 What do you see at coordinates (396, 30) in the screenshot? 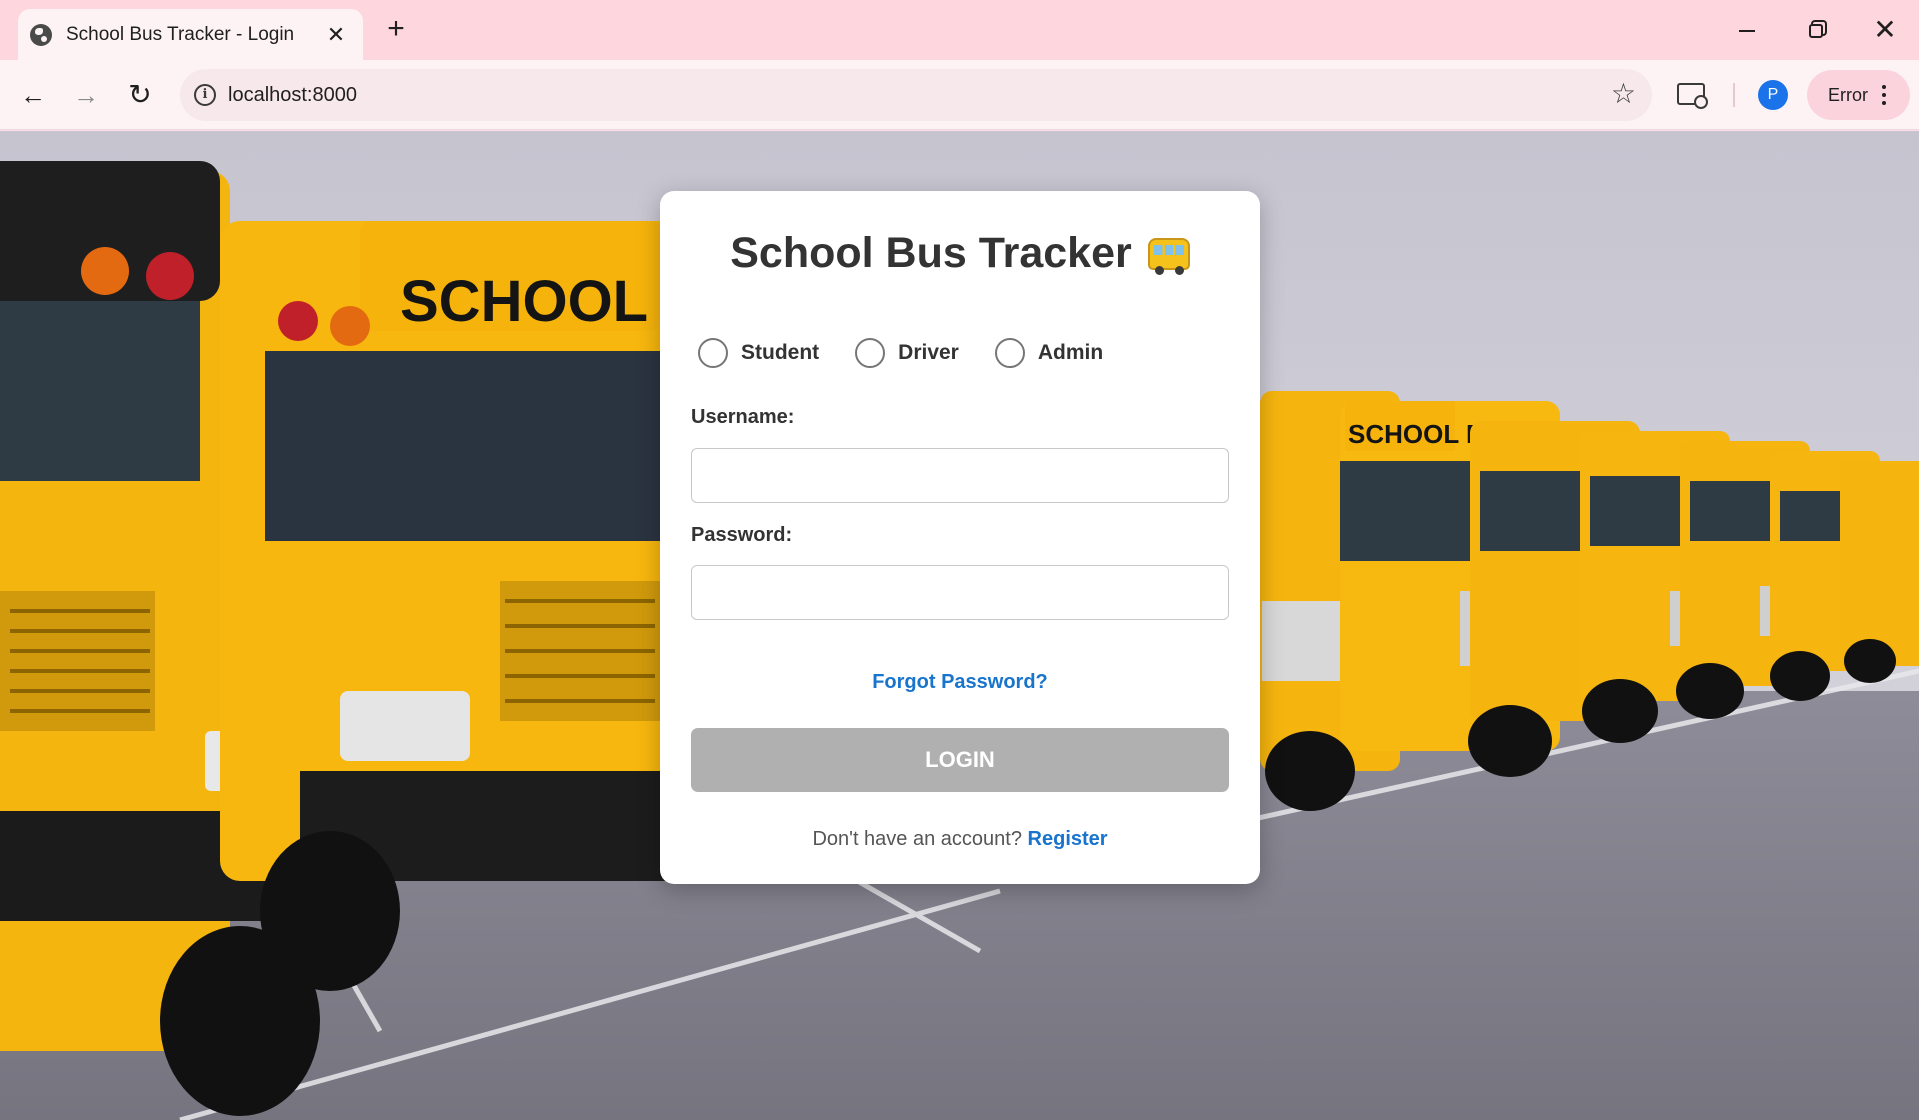
I see `new-tab-button: +` at bounding box center [396, 30].